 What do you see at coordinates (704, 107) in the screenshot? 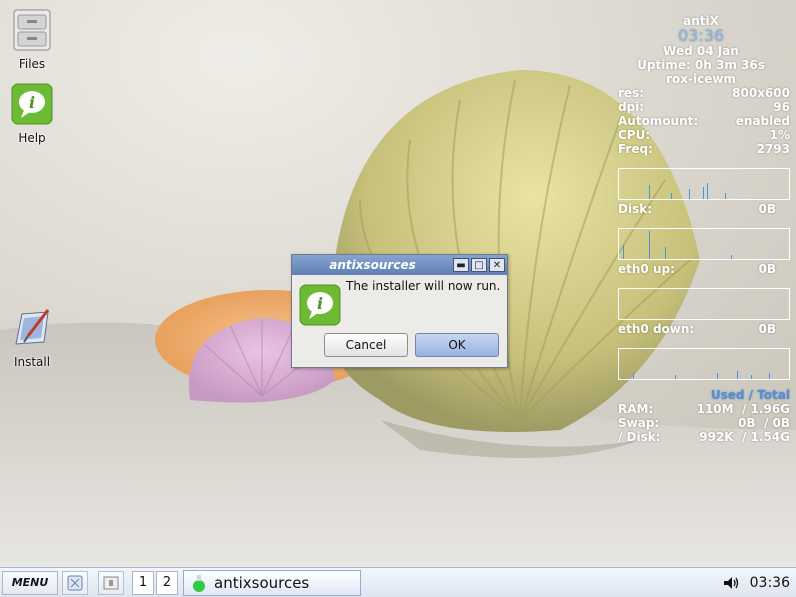
I see `stat-row: dpi: 96` at bounding box center [704, 107].